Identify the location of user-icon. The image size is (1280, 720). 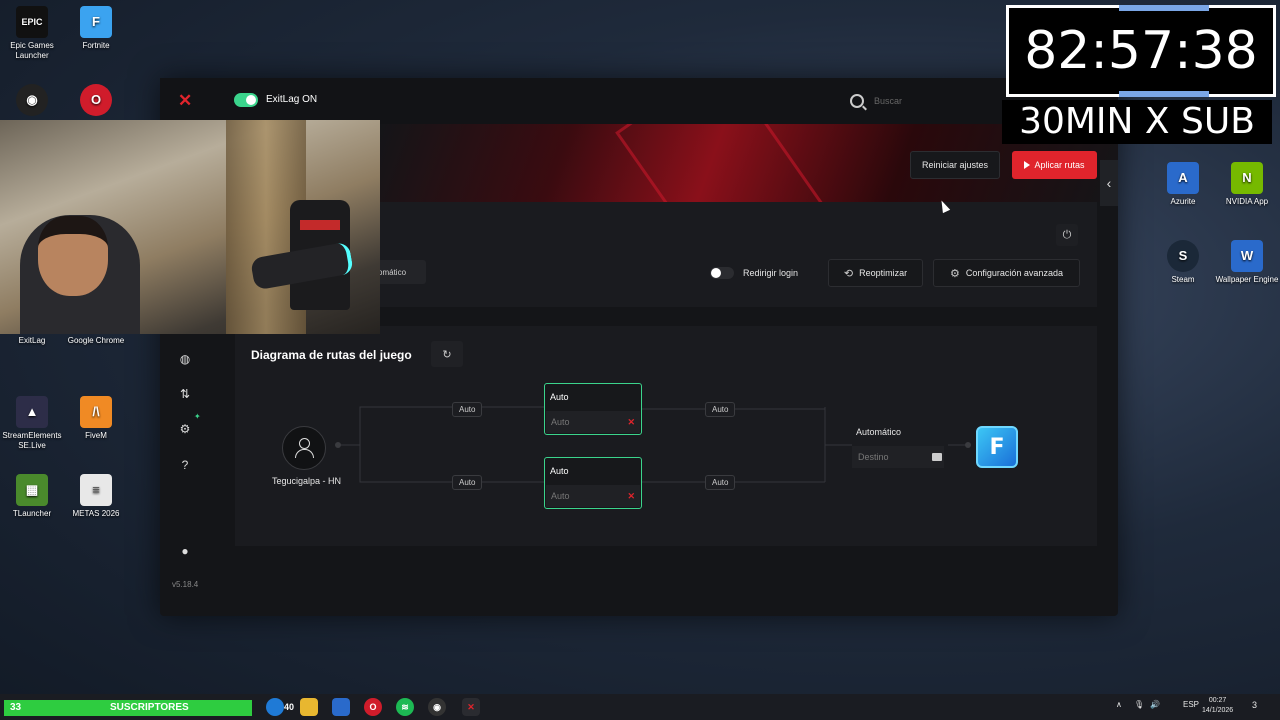
(304, 448).